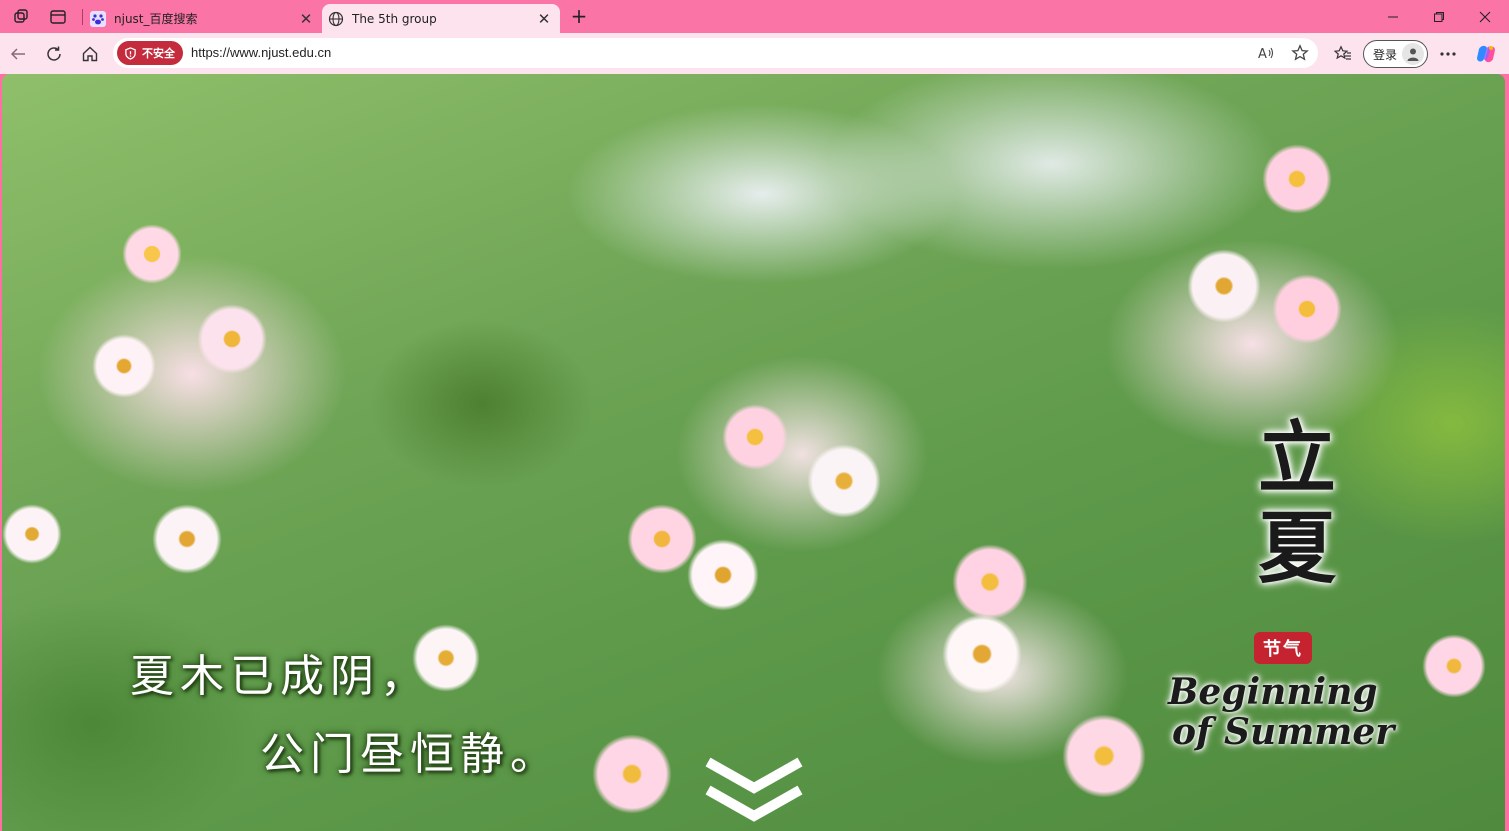  What do you see at coordinates (58, 17) in the screenshot?
I see `tab-actions-icon` at bounding box center [58, 17].